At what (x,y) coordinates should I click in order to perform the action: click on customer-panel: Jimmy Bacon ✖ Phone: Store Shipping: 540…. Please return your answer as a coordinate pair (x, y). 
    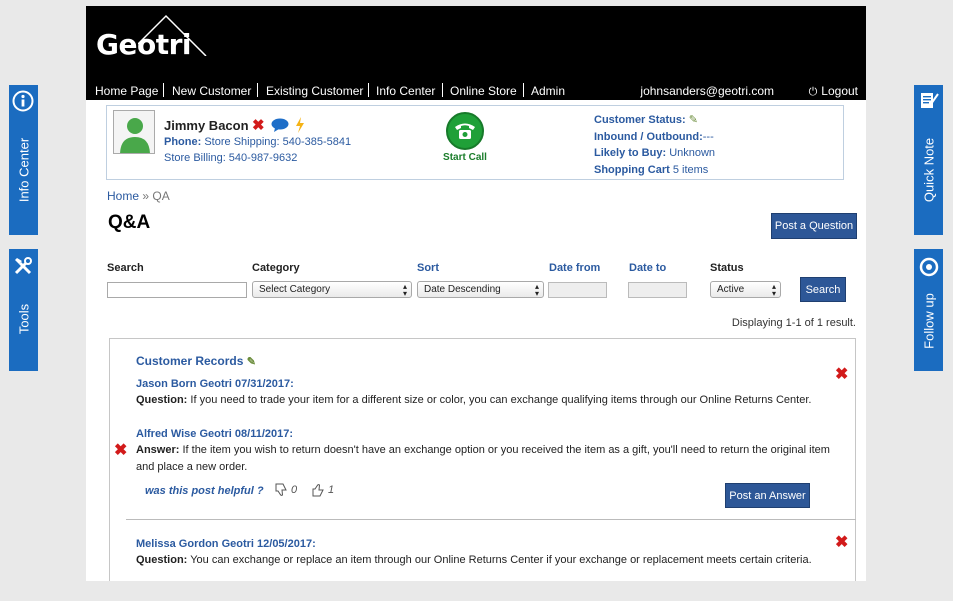
    Looking at the image, I should click on (475, 142).